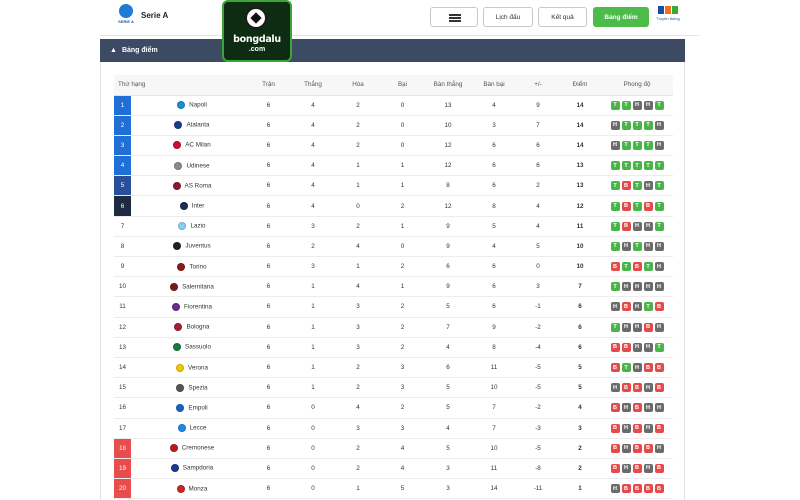  I want to click on team-cell: Fiorentina, so click(189, 307).